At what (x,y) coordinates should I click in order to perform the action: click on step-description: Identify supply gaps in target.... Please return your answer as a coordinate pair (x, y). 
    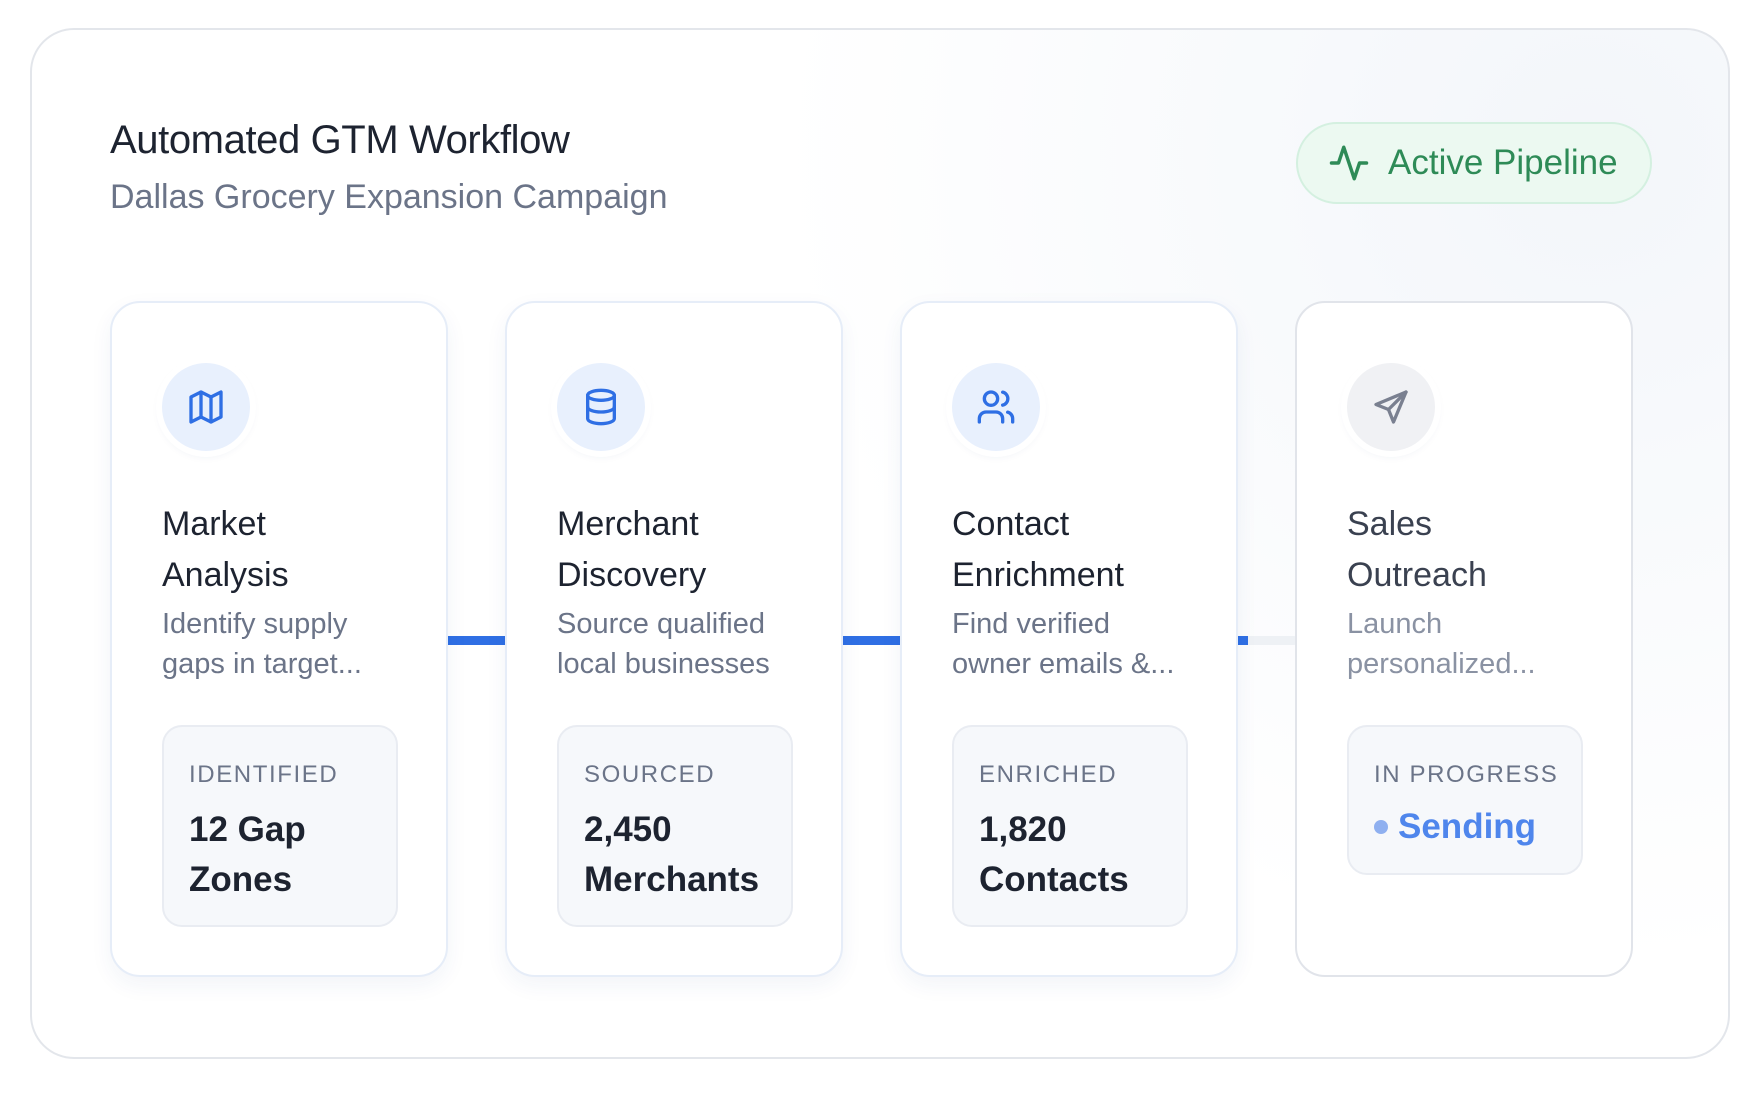
    Looking at the image, I should click on (262, 644).